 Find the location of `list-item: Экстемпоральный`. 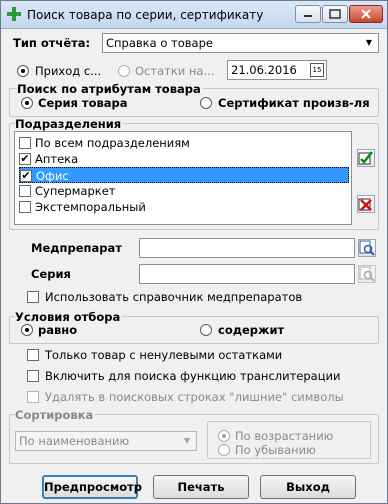

list-item: Экстемпоральный is located at coordinates (184, 207).